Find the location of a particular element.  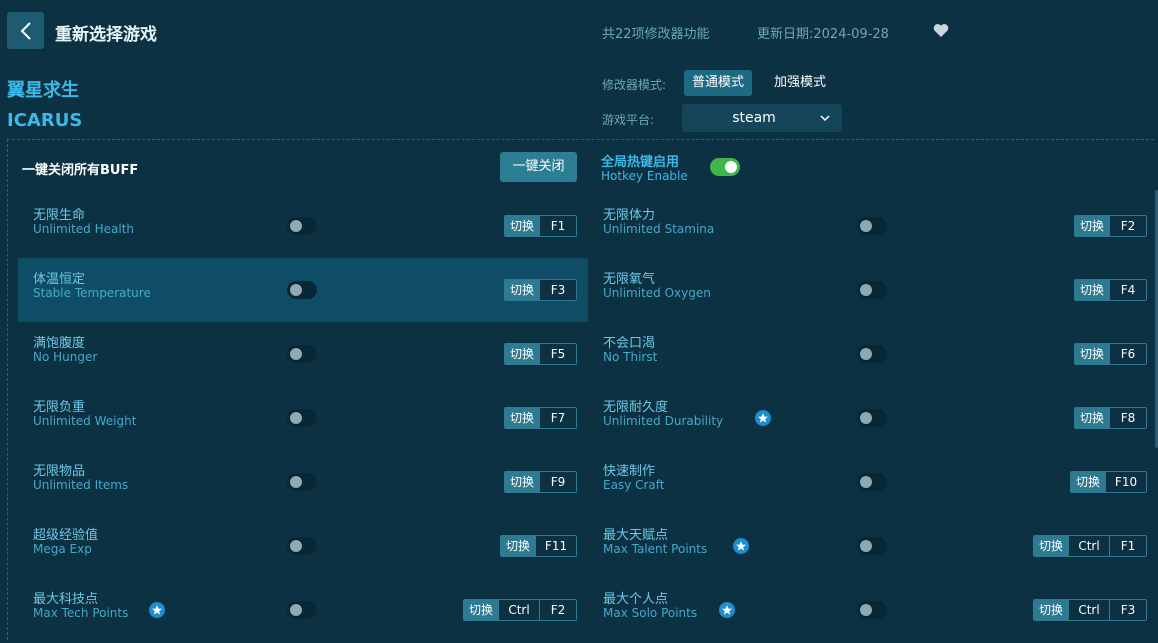

feature-name-cn: 无限生命 is located at coordinates (59, 215).